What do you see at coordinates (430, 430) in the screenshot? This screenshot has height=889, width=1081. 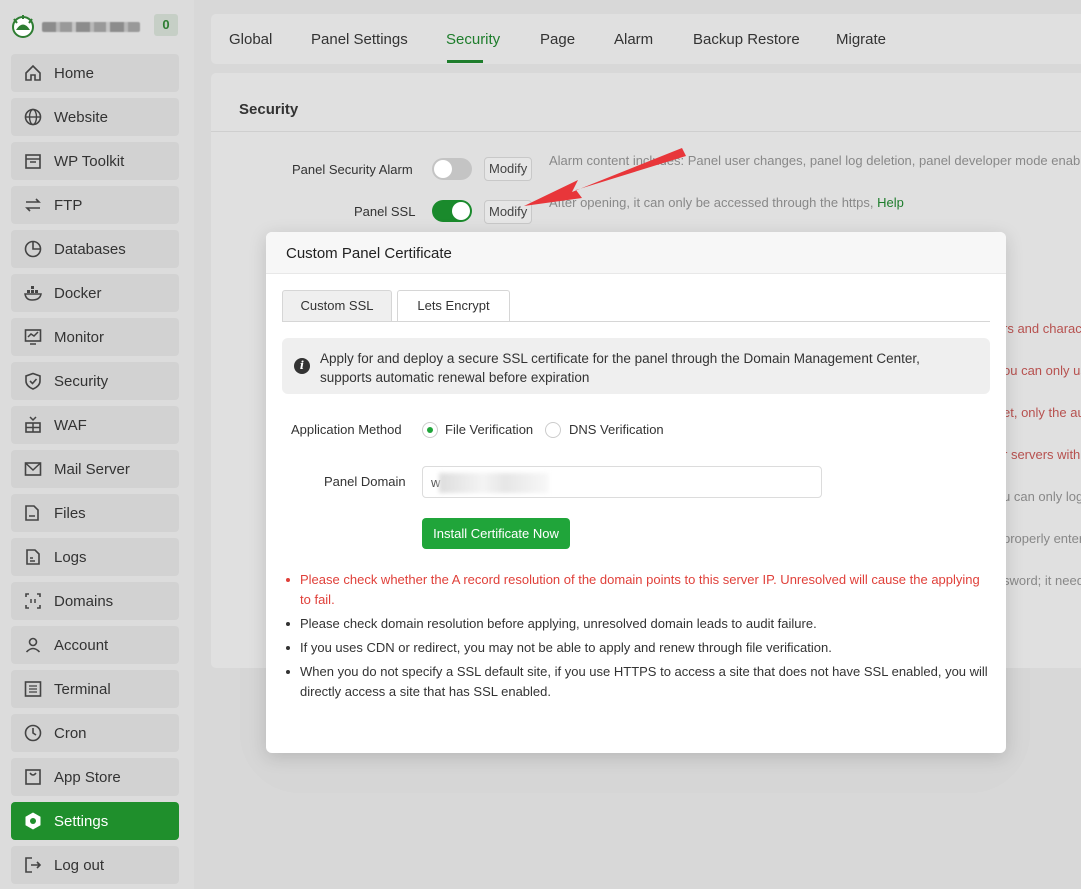 I see `file-verification-radio` at bounding box center [430, 430].